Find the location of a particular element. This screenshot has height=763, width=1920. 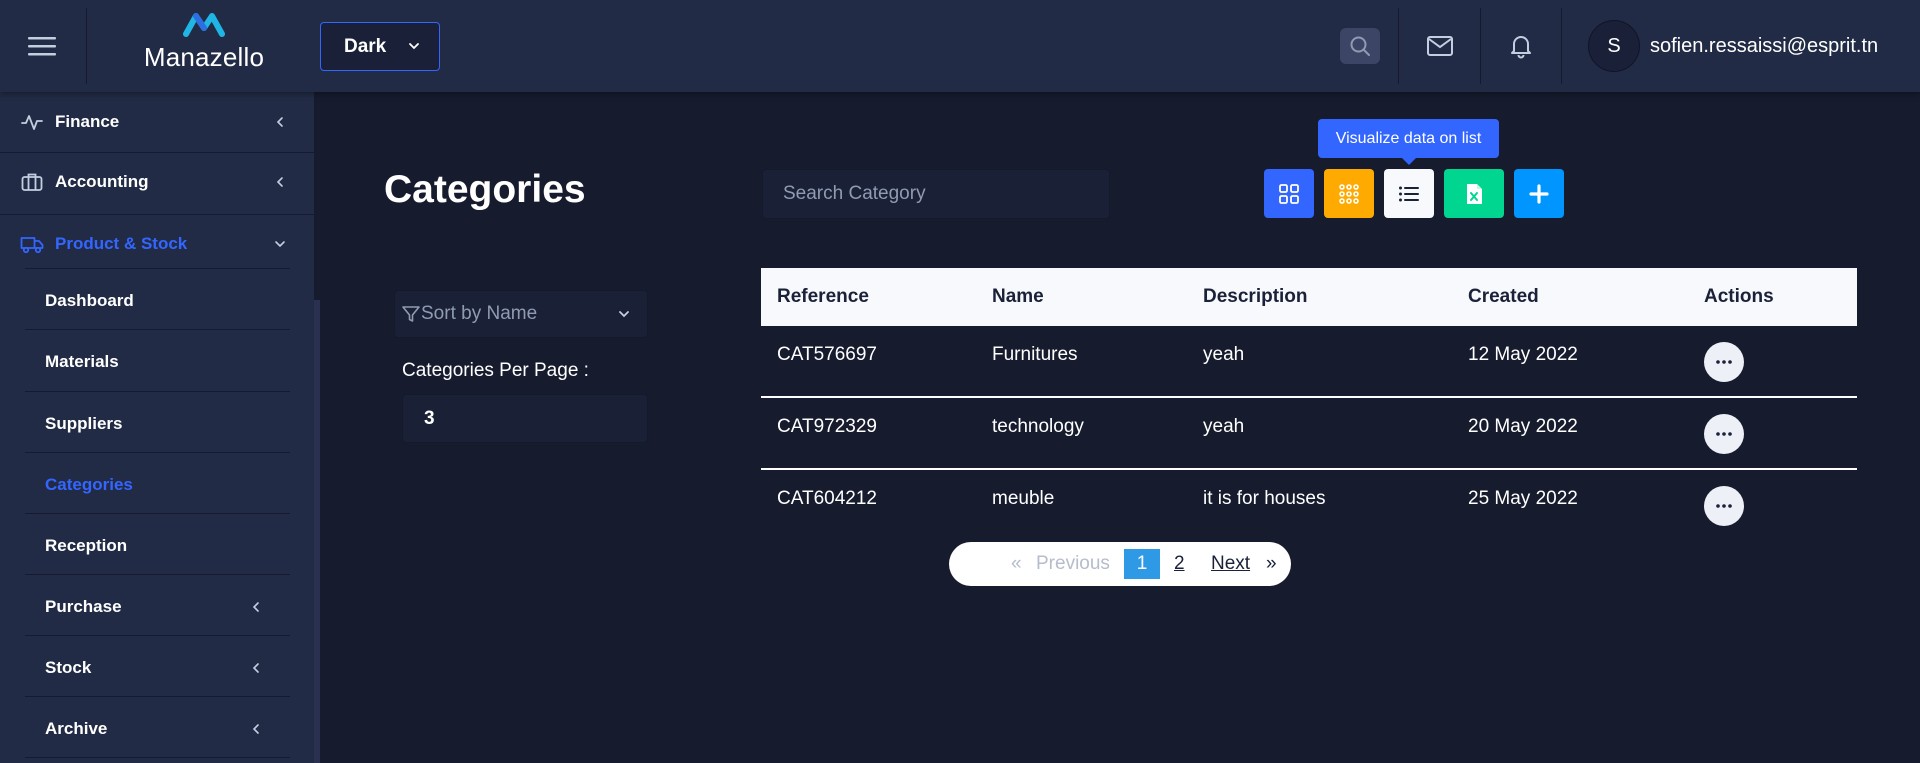

pagination-page-current: 1 is located at coordinates (1142, 564).